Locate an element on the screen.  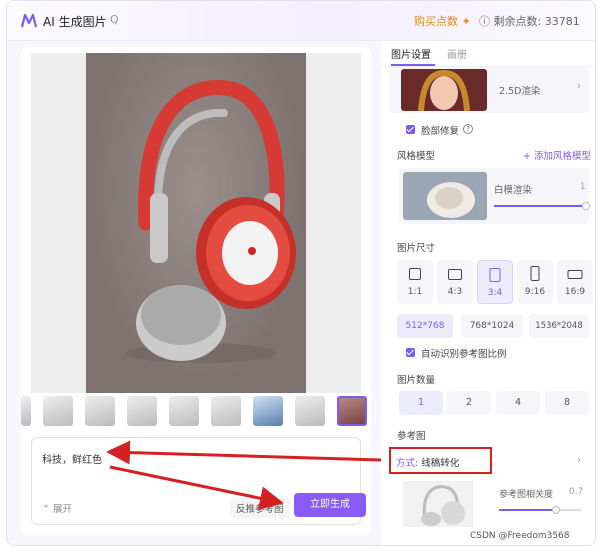
reference-image-card: 参考图相关度 0.7 is located at coordinates (494, 504).